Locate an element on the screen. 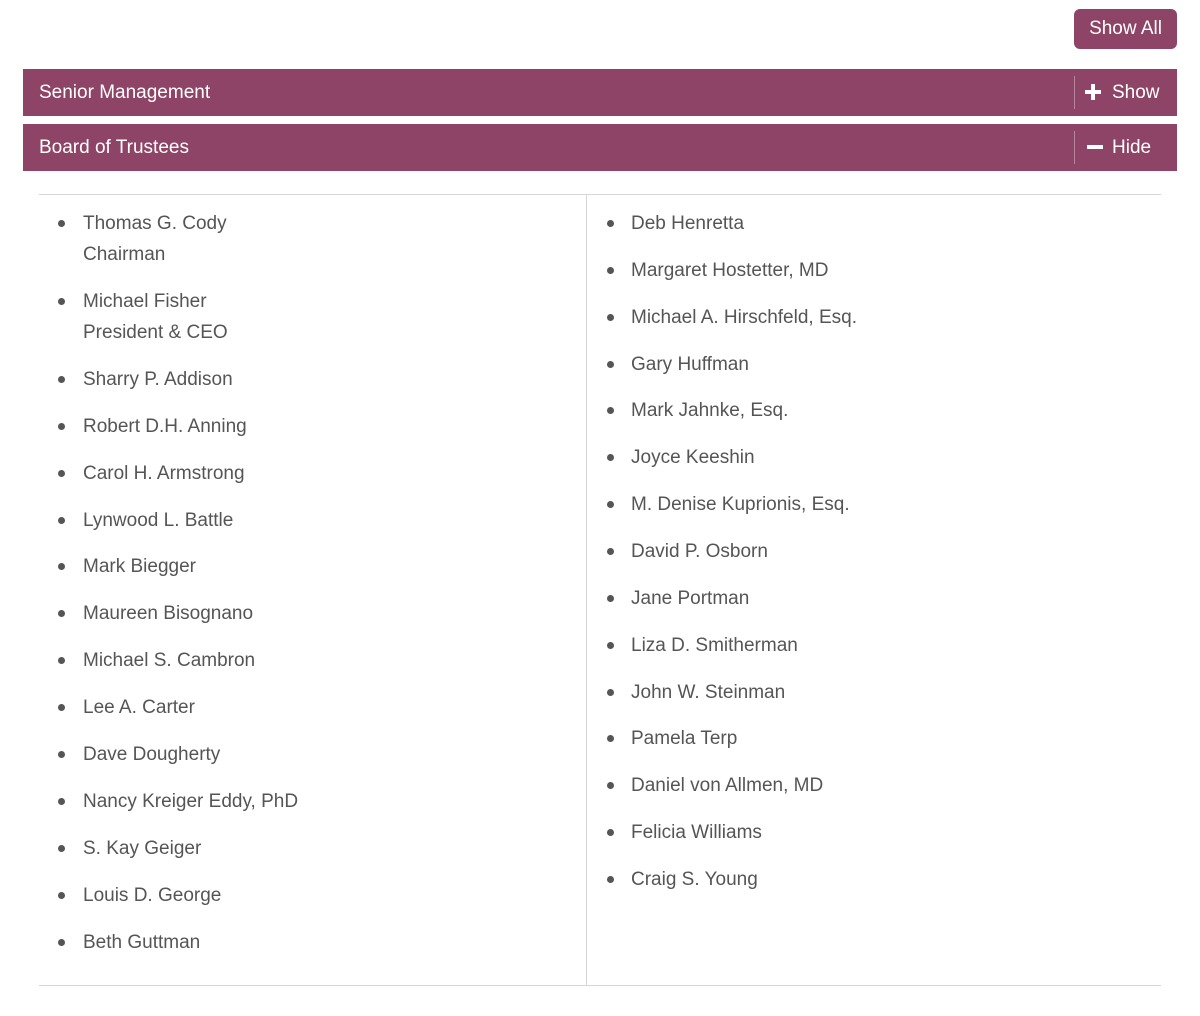 This screenshot has height=1016, width=1200. board-member-text: Joyce Keeshin is located at coordinates (693, 457).